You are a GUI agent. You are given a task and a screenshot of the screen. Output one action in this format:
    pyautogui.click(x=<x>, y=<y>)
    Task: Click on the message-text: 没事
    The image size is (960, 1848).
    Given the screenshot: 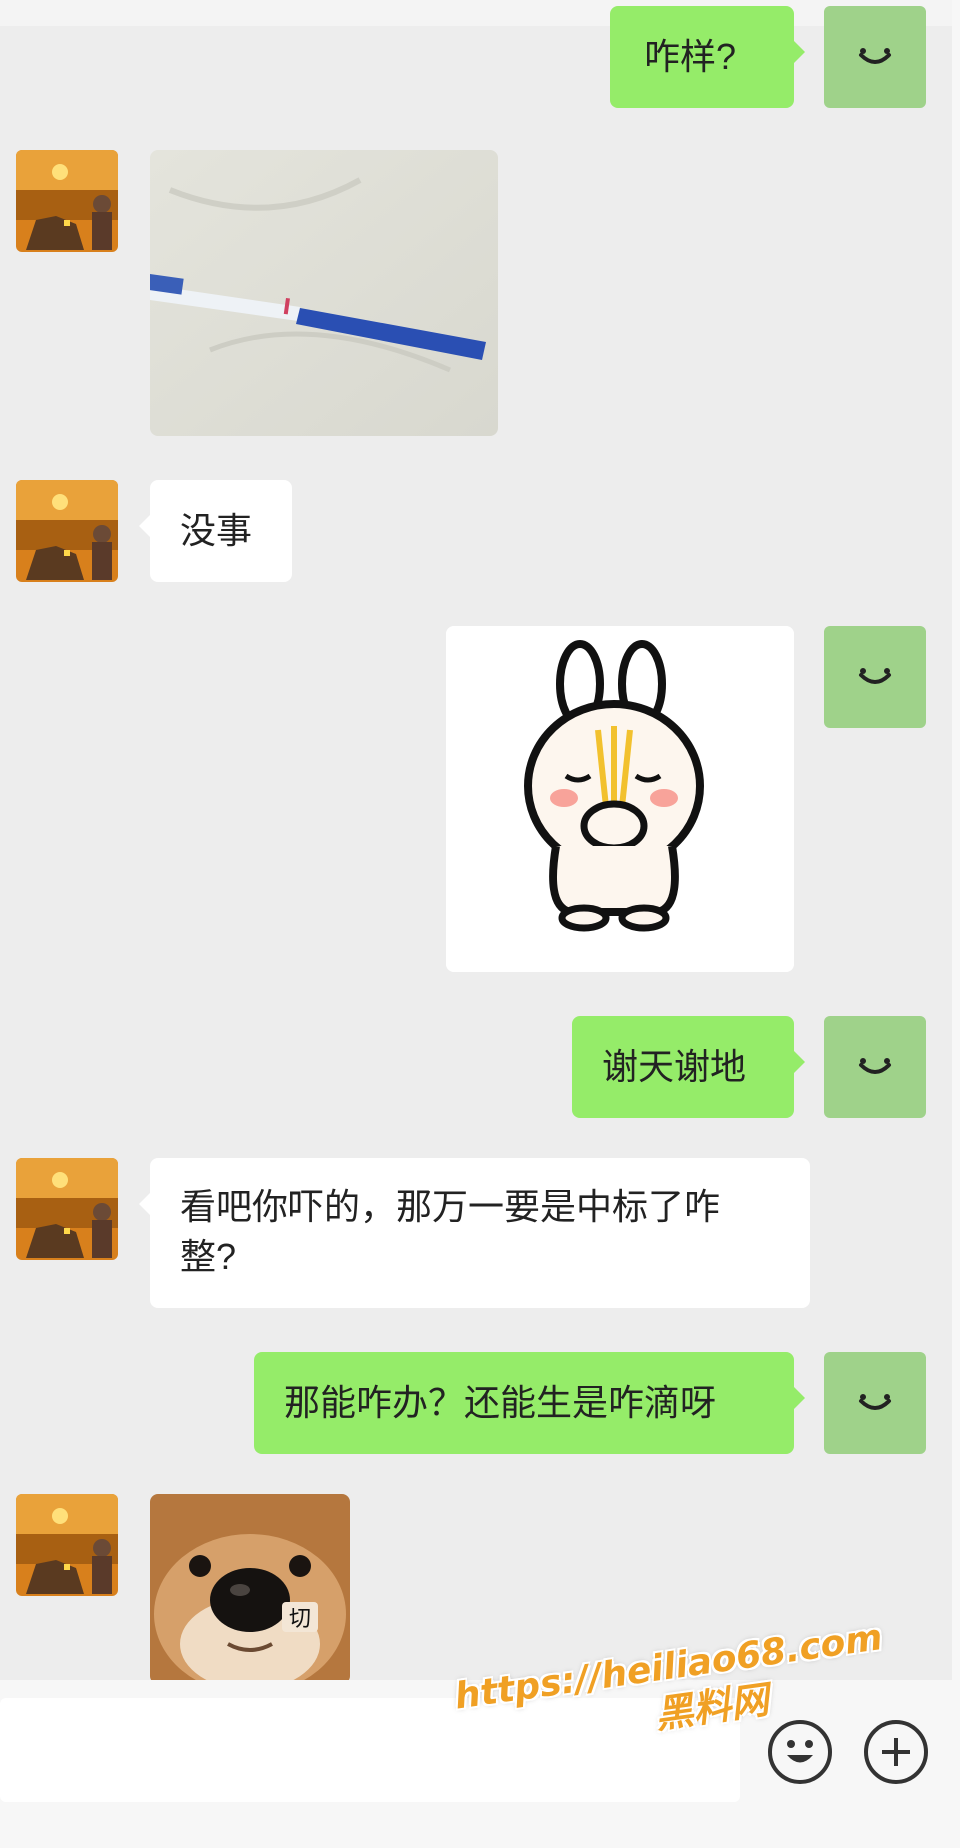 What is the action you would take?
    pyautogui.click(x=216, y=530)
    